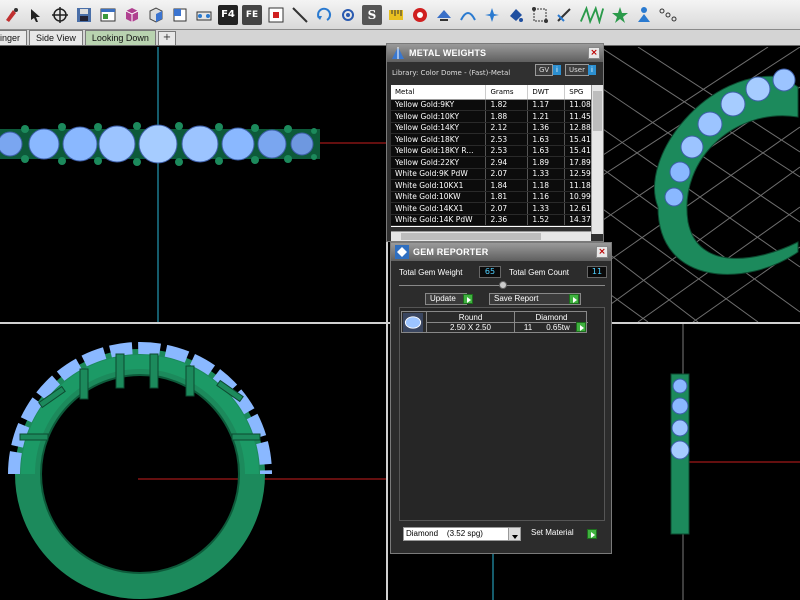  I want to click on node-icon, so click(204, 15).